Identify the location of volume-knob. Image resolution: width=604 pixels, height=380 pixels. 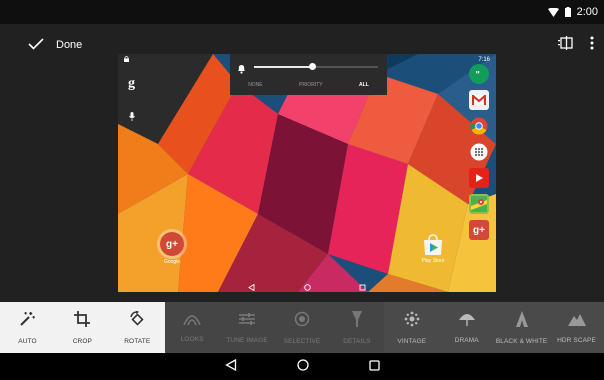
(312, 66).